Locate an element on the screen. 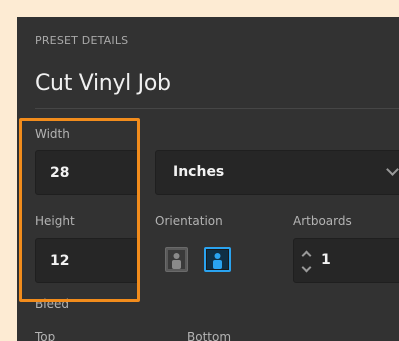 The image size is (399, 341). artboards-stepper: 1 is located at coordinates (346, 260).